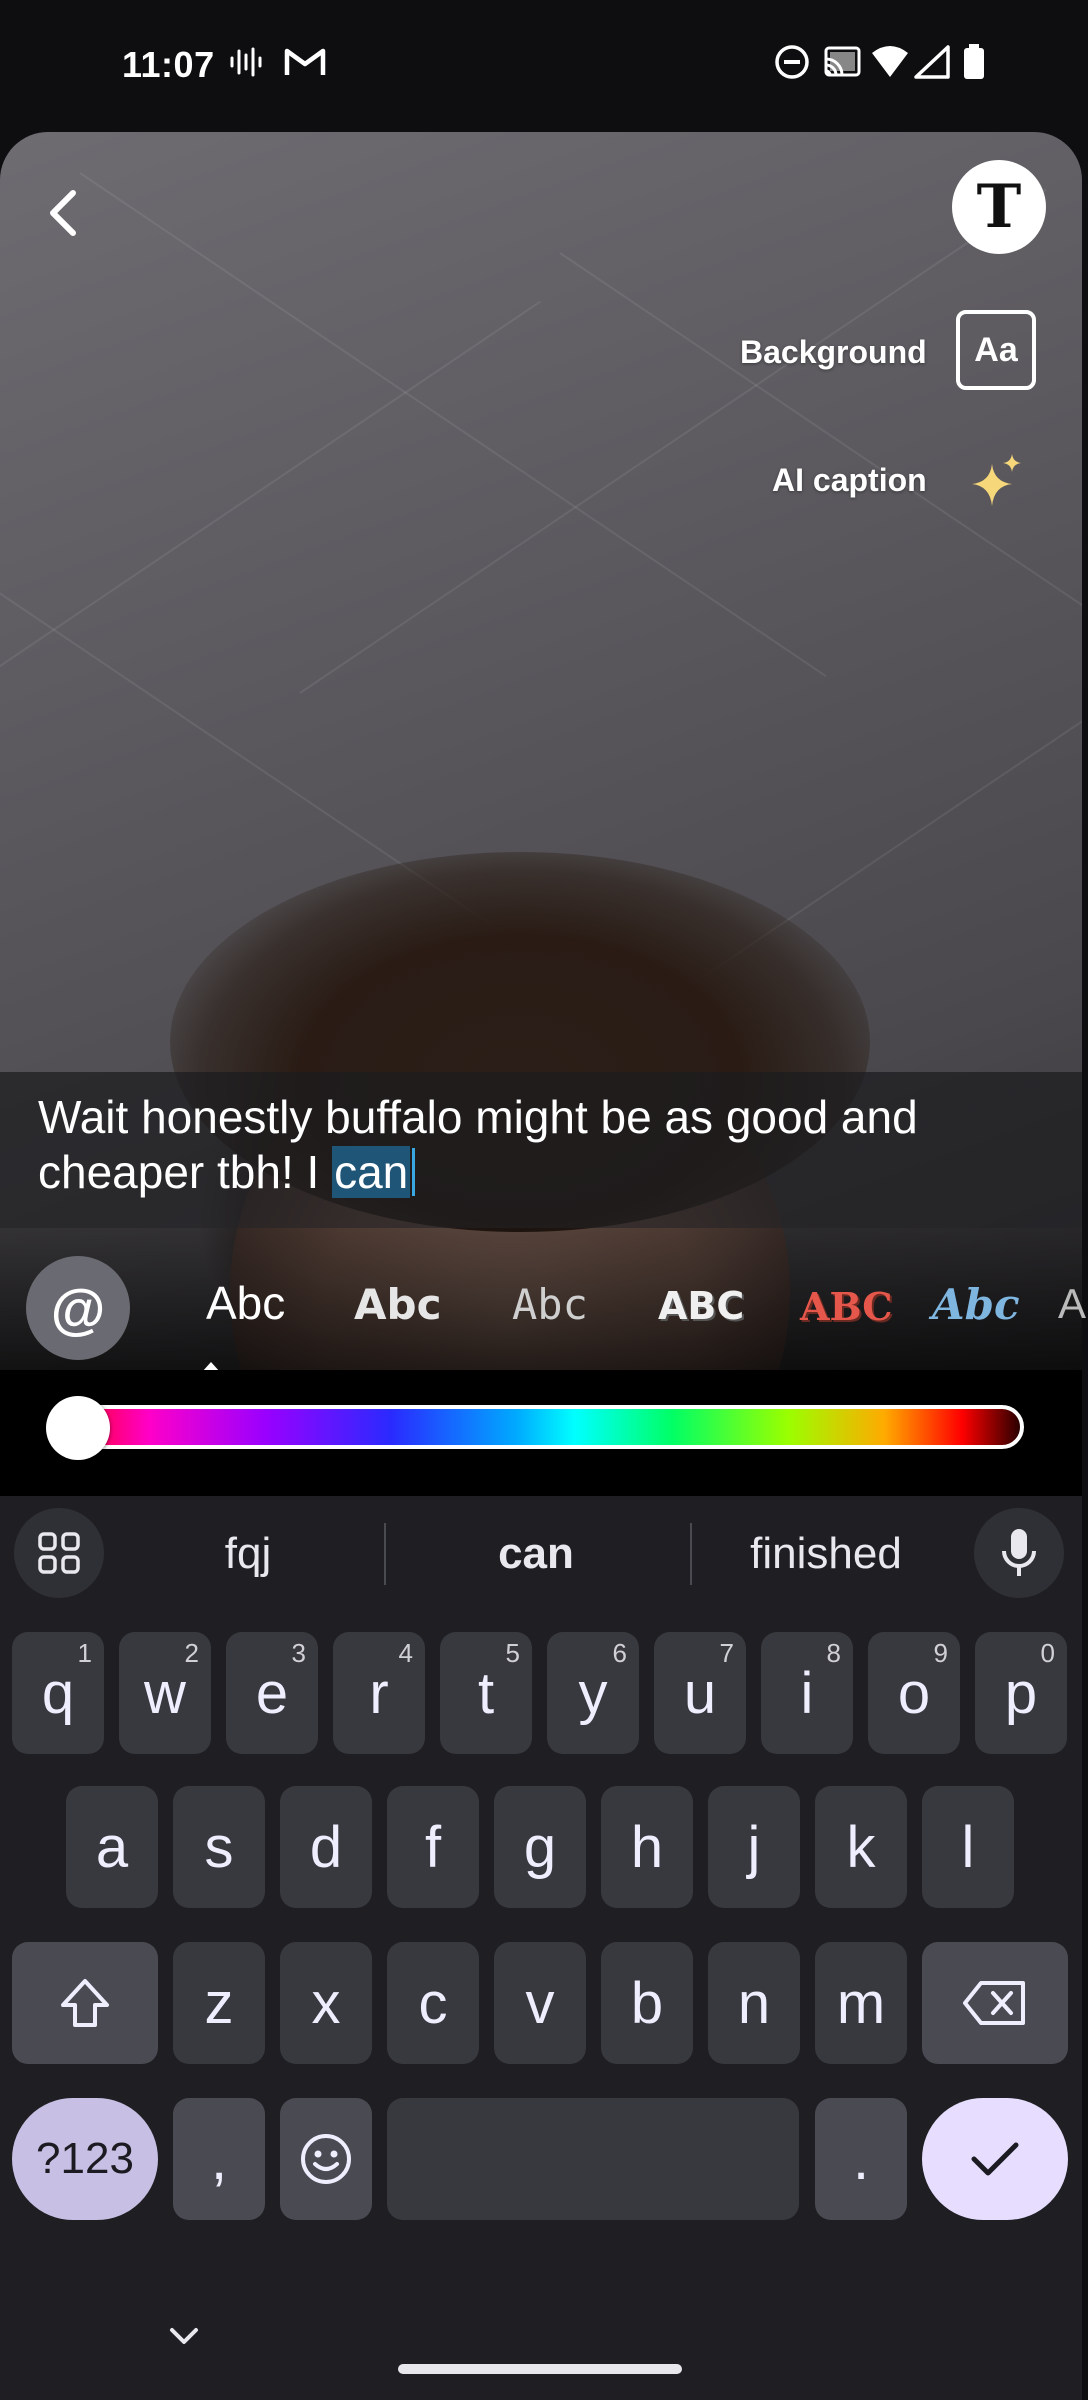 This screenshot has height=2400, width=1088. I want to click on key-h: h, so click(647, 1847).